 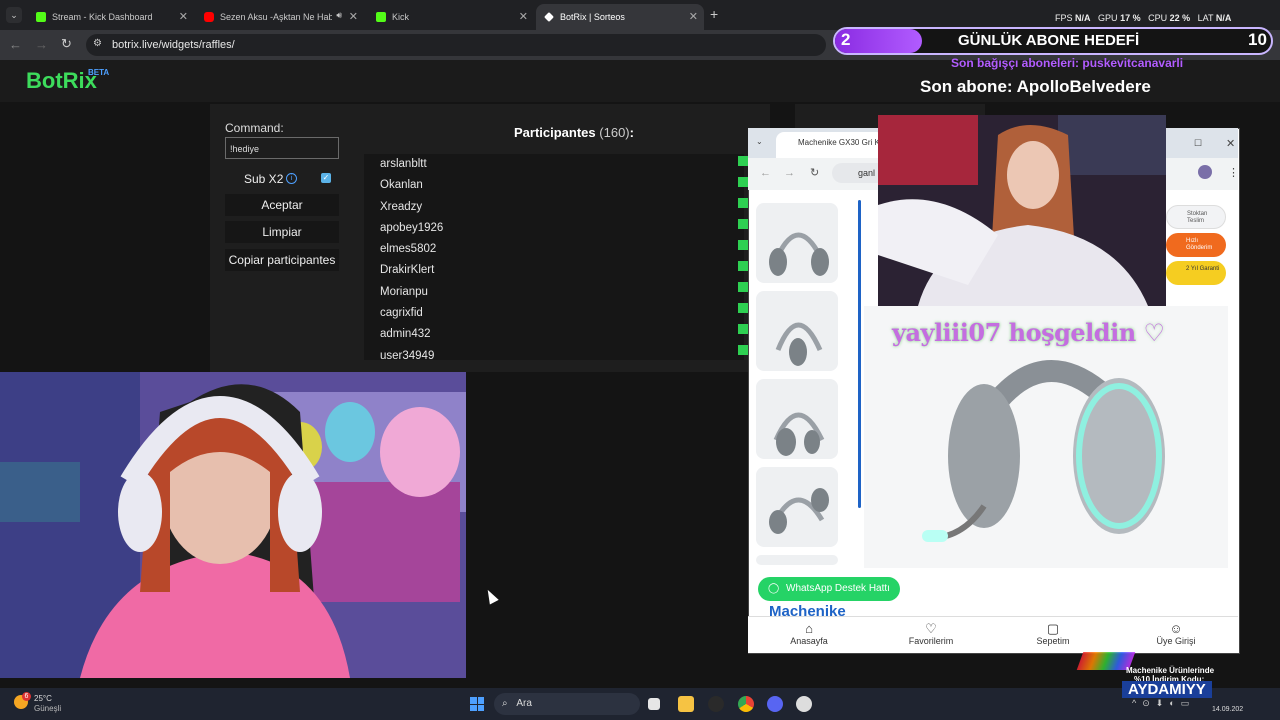 What do you see at coordinates (276, 17) in the screenshot?
I see `tab-title: Sezen Aksu -Aşktan Ne Haber` at bounding box center [276, 17].